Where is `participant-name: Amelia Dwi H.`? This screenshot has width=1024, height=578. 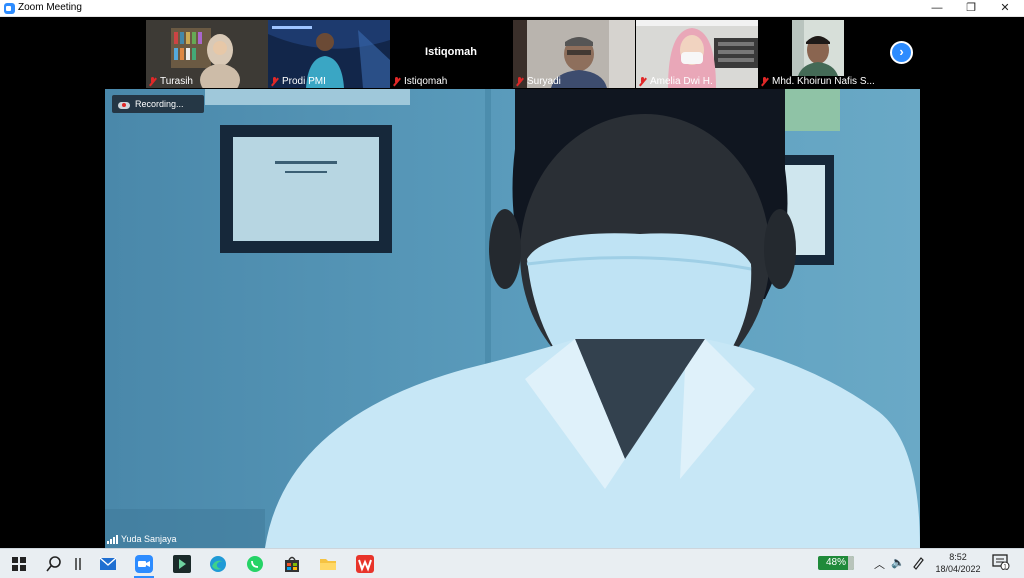 participant-name: Amelia Dwi H. is located at coordinates (681, 81).